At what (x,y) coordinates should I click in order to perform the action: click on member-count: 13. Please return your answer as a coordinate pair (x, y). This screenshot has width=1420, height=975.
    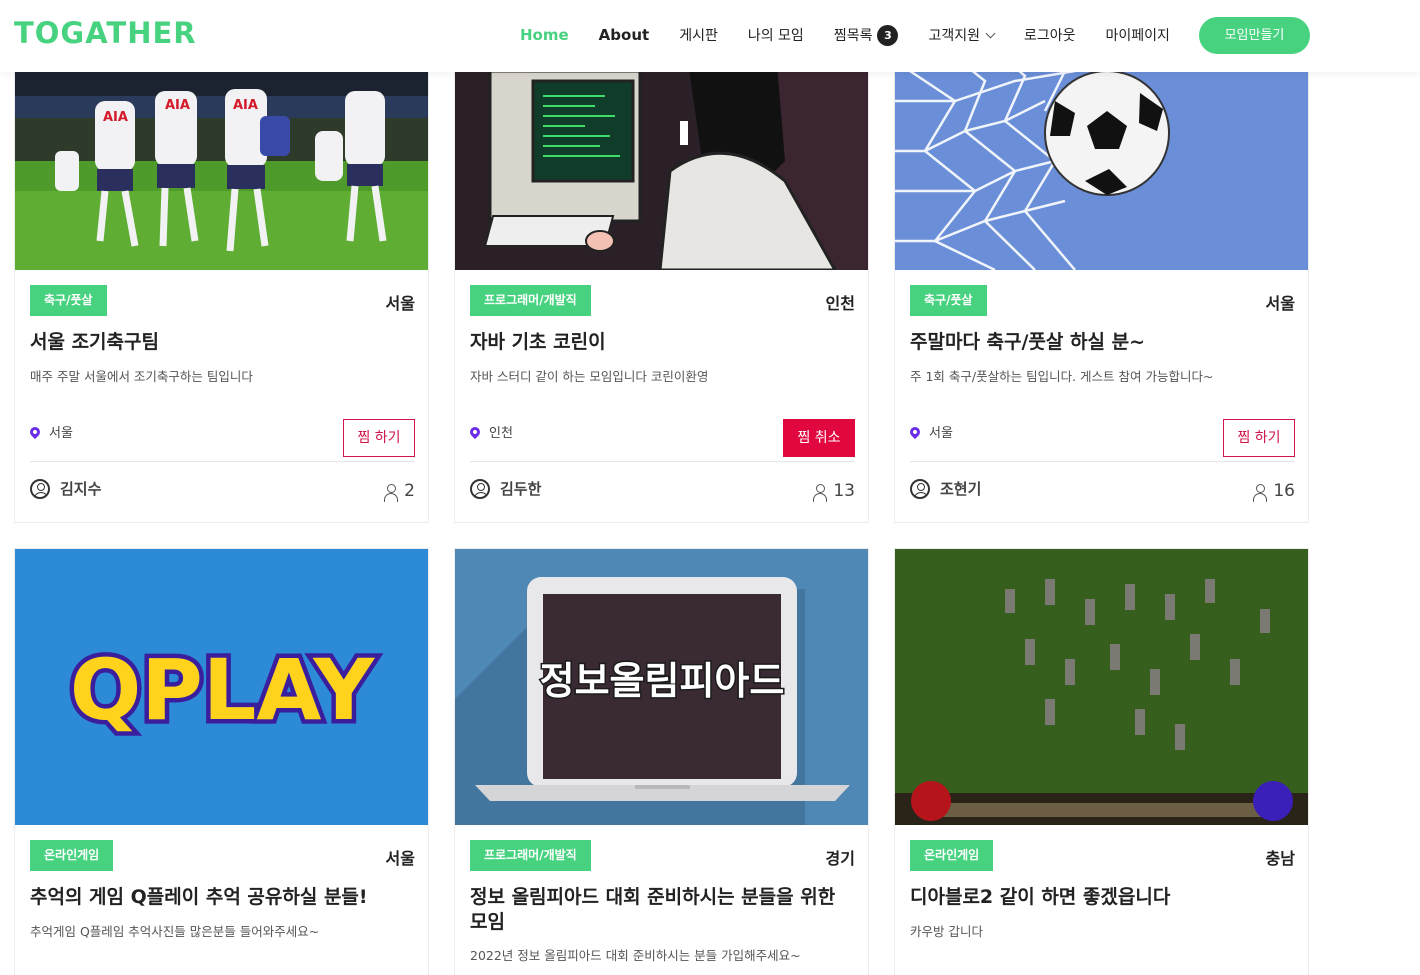
    Looking at the image, I should click on (834, 491).